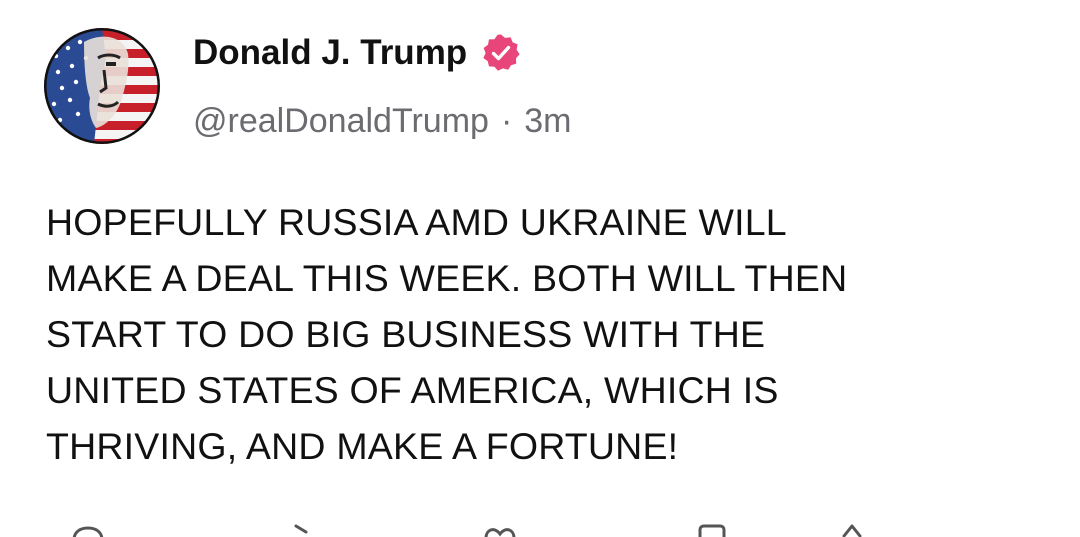 The width and height of the screenshot is (1080, 537). Describe the element at coordinates (88, 531) in the screenshot. I see `reply-icon` at that location.